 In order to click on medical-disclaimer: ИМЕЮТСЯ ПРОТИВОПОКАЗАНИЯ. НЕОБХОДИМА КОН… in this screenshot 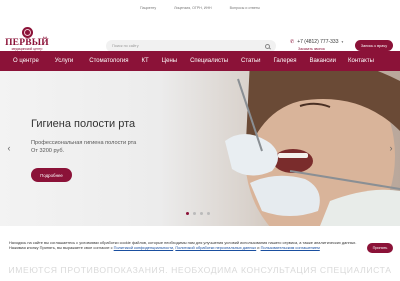, I will do `click(200, 270)`.